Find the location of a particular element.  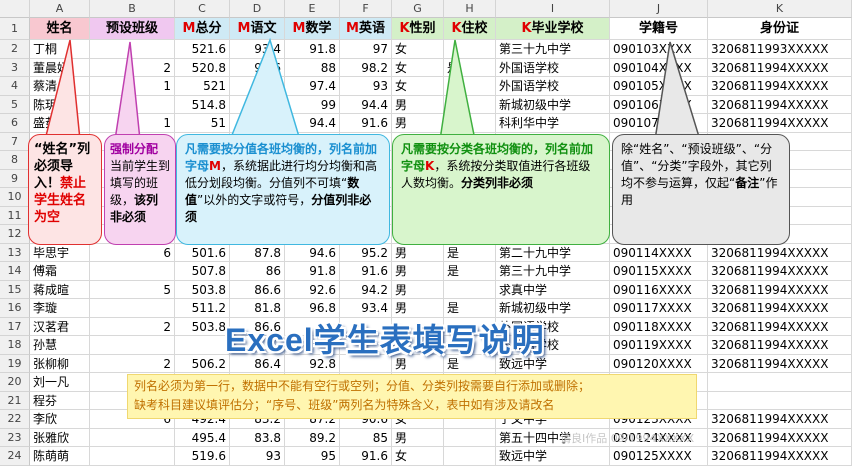

callout-name-required: “姓名”列必须导入！禁止学生姓名为空 is located at coordinates (65, 189).